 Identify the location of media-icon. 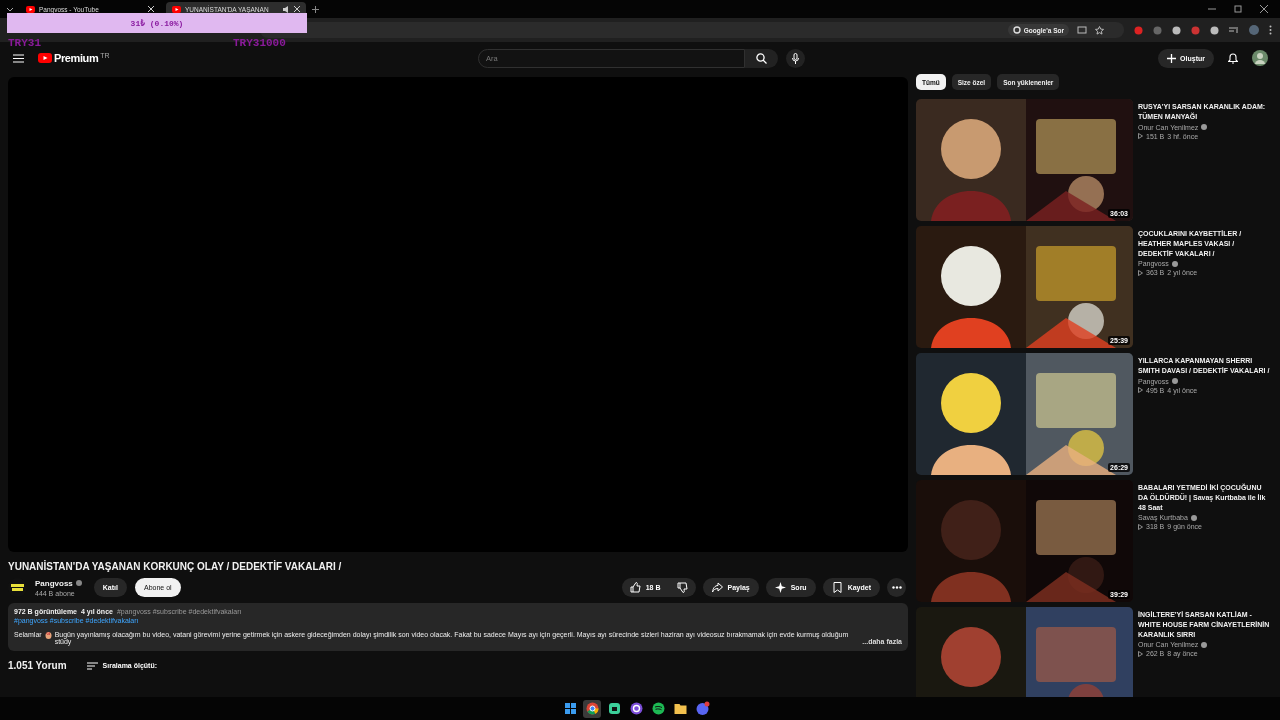
(1234, 30).